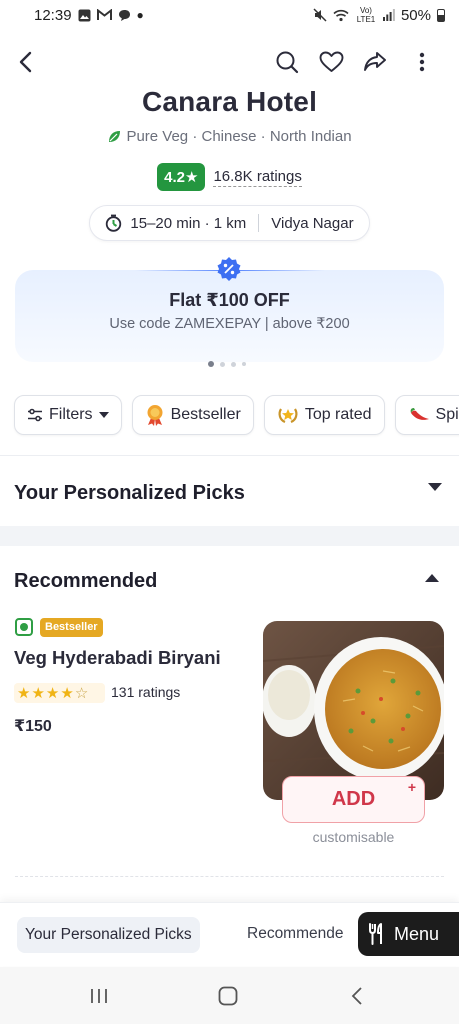 The image size is (459, 1024). I want to click on section-recommended-title: Recommended, so click(85, 581).